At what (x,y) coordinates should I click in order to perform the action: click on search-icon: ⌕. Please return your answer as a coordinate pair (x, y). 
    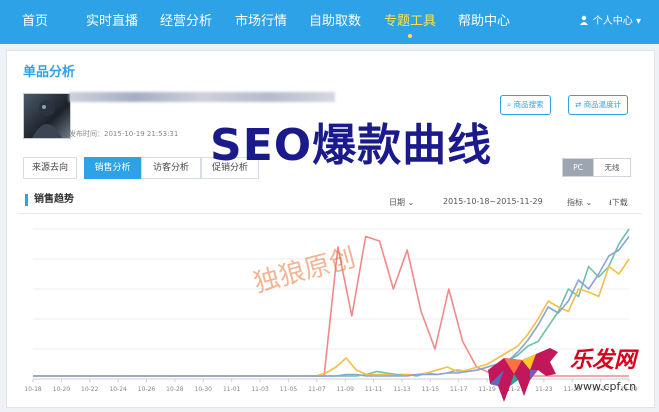
    Looking at the image, I should click on (509, 104).